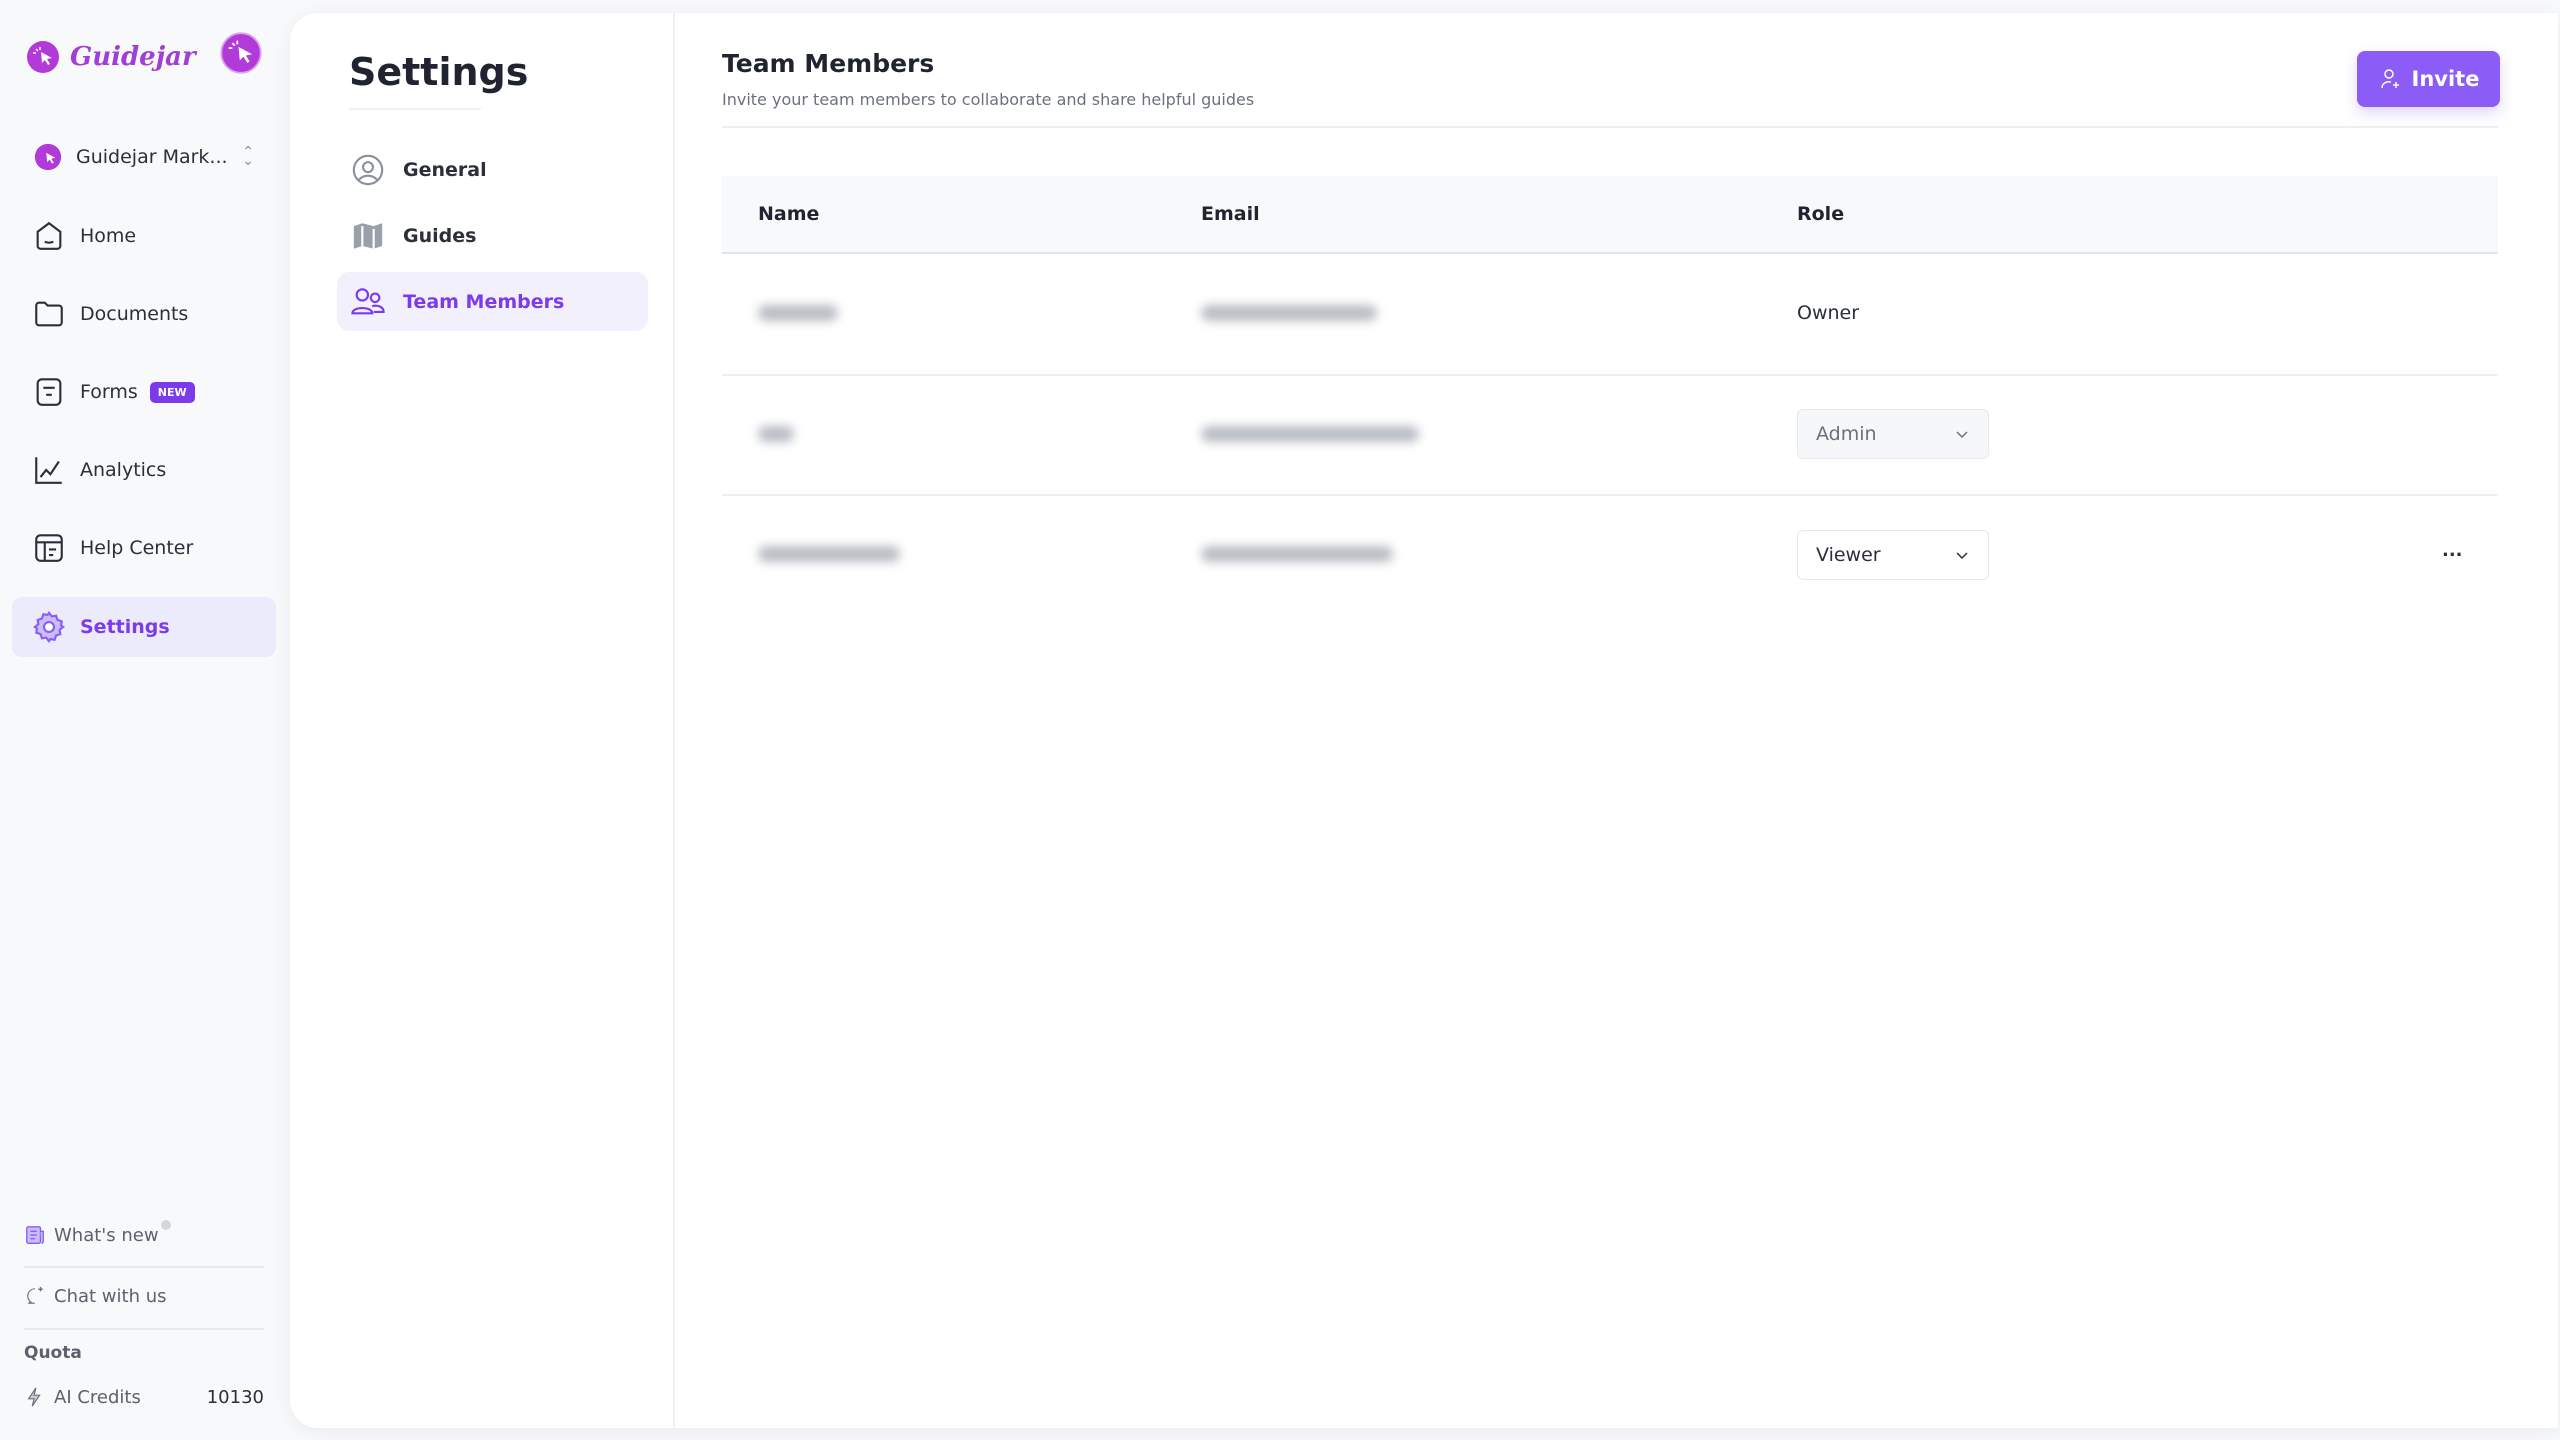 This screenshot has width=2560, height=1440. What do you see at coordinates (484, 301) in the screenshot?
I see `settings-nav-label: Team Members` at bounding box center [484, 301].